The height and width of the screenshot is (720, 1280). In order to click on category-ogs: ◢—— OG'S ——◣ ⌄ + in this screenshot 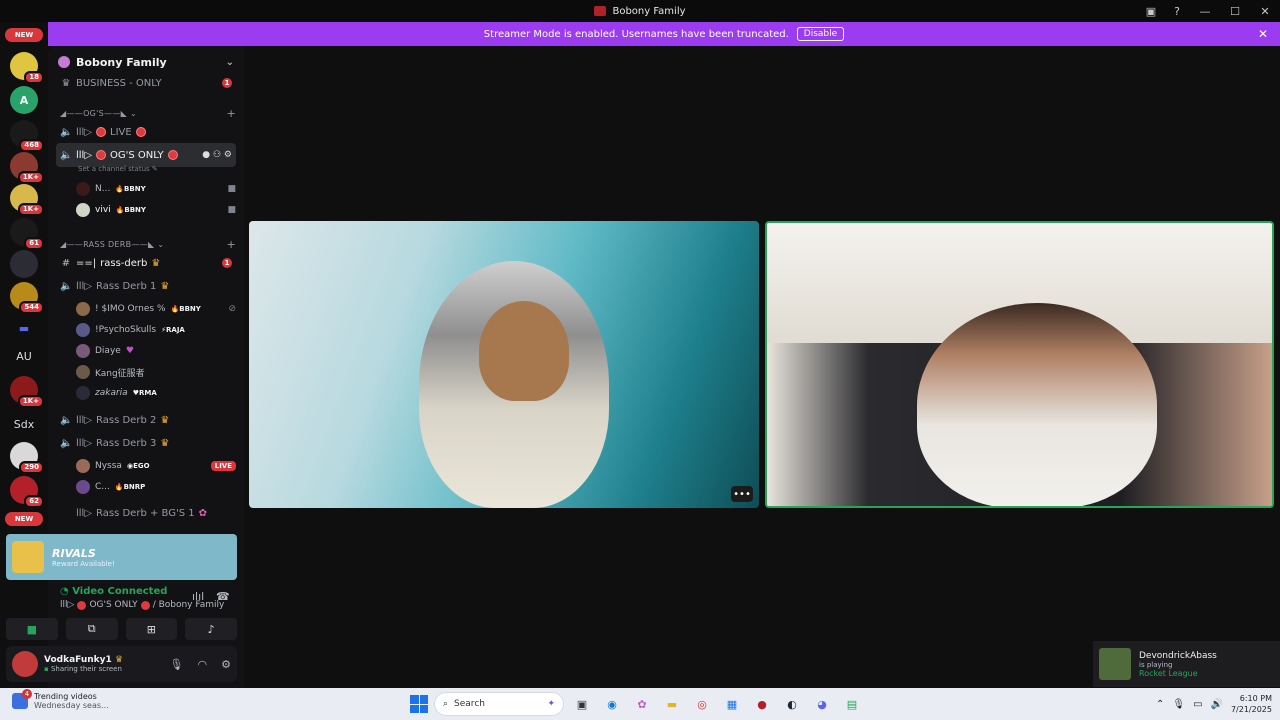, I will do `click(148, 113)`.